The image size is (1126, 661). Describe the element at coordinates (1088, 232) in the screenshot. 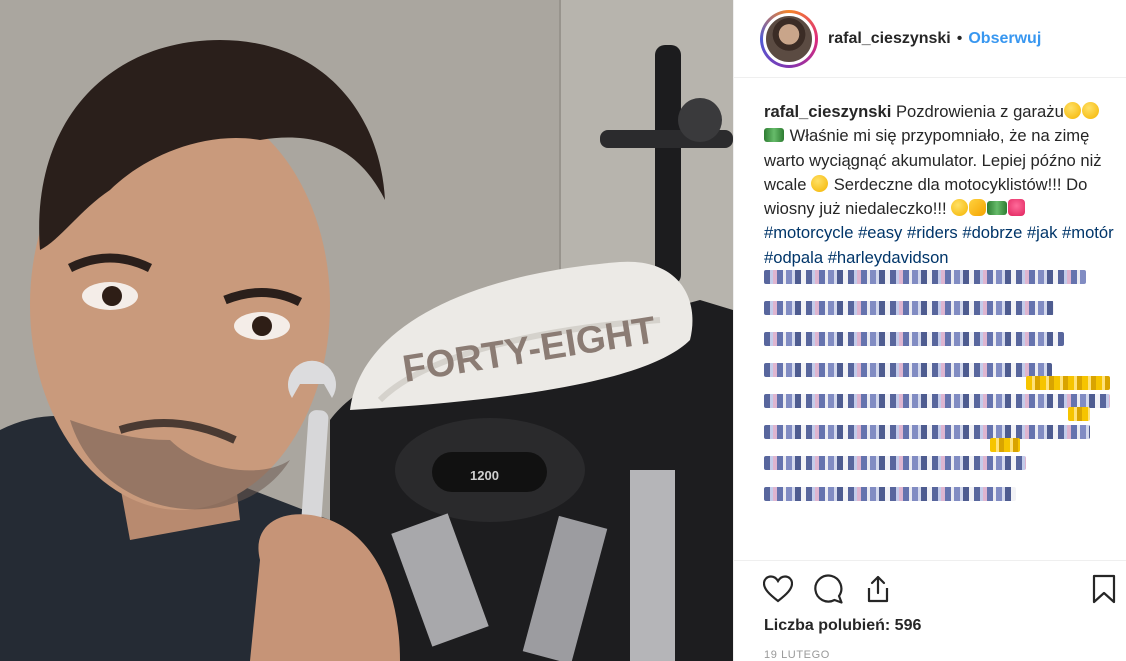

I see `hashtag: #motór` at that location.